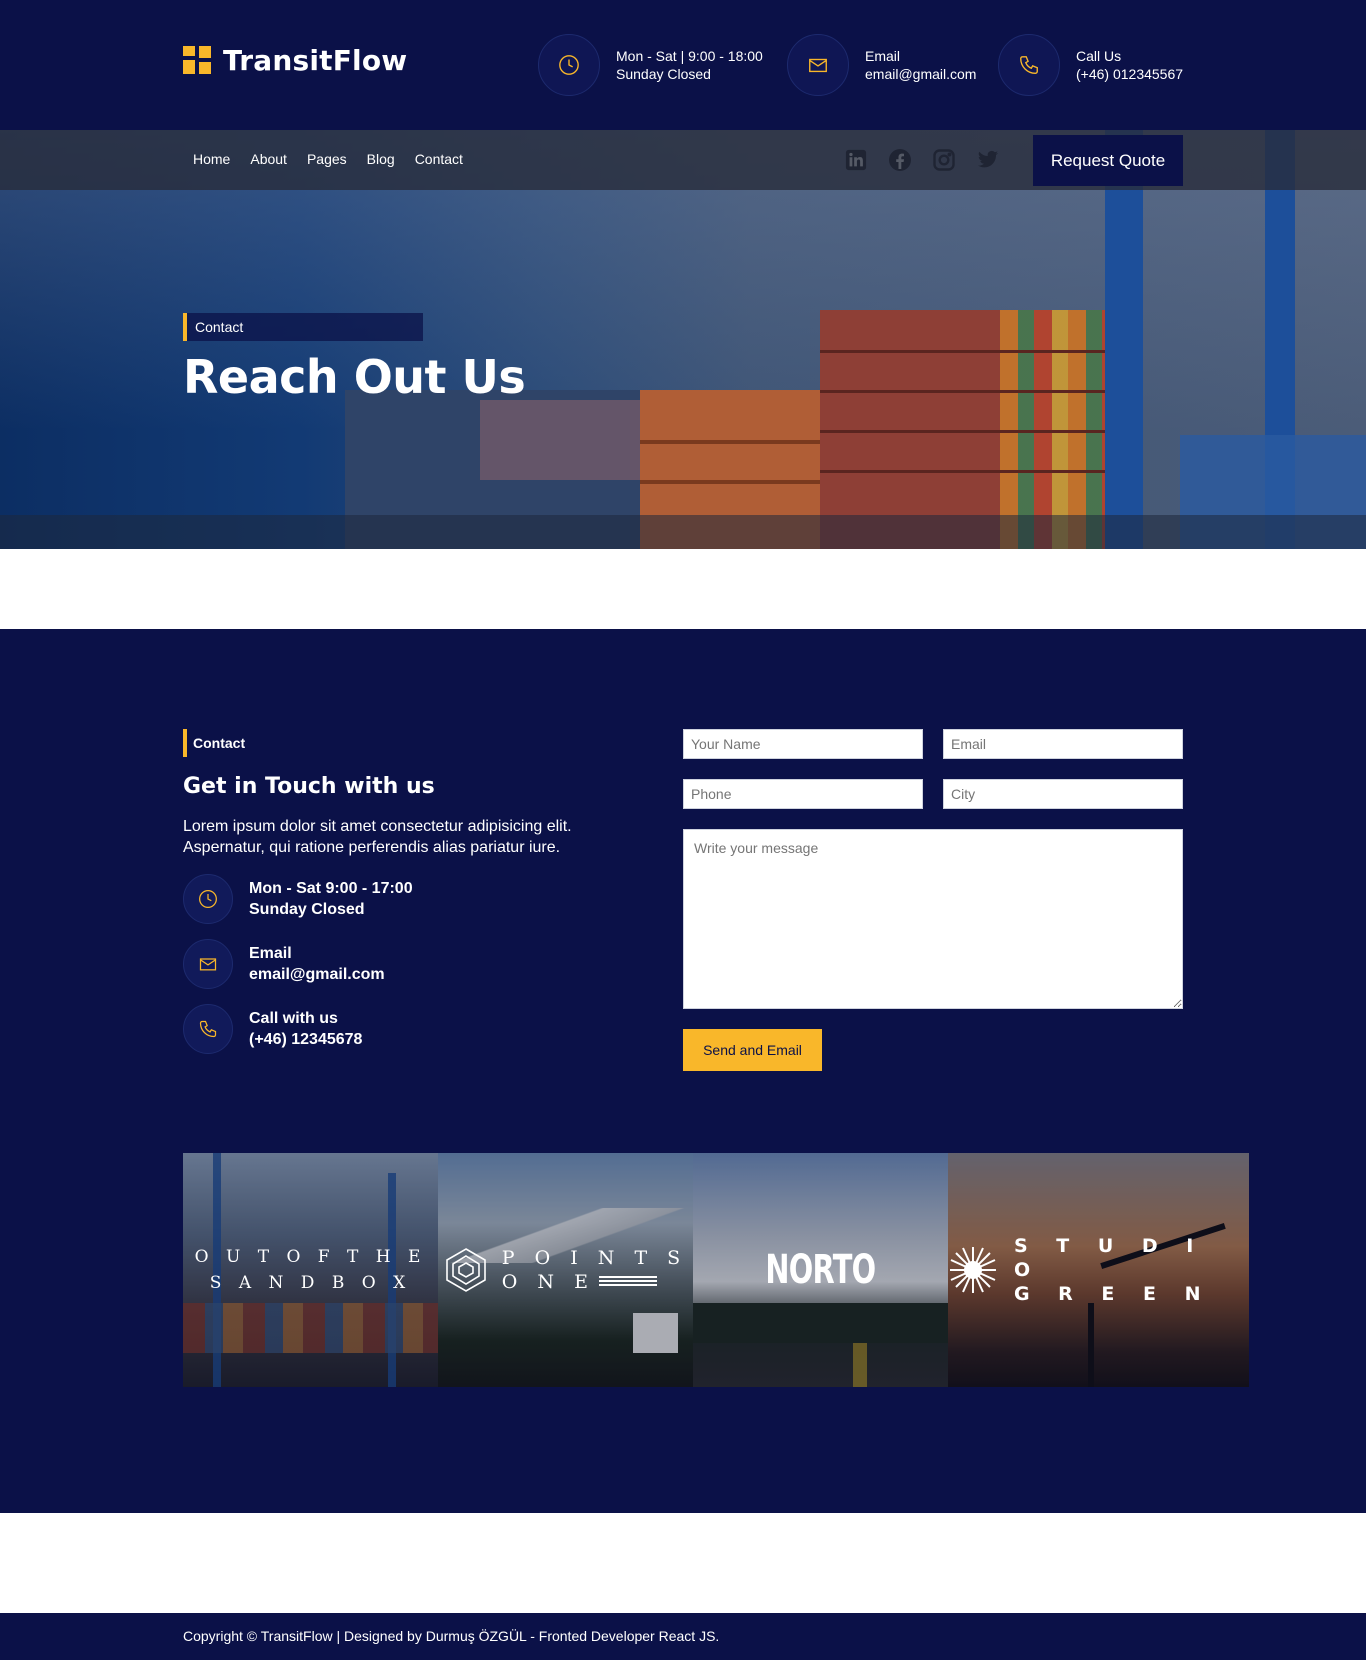 The width and height of the screenshot is (1366, 1660). I want to click on request-quote-button: Request Quote, so click(1108, 160).